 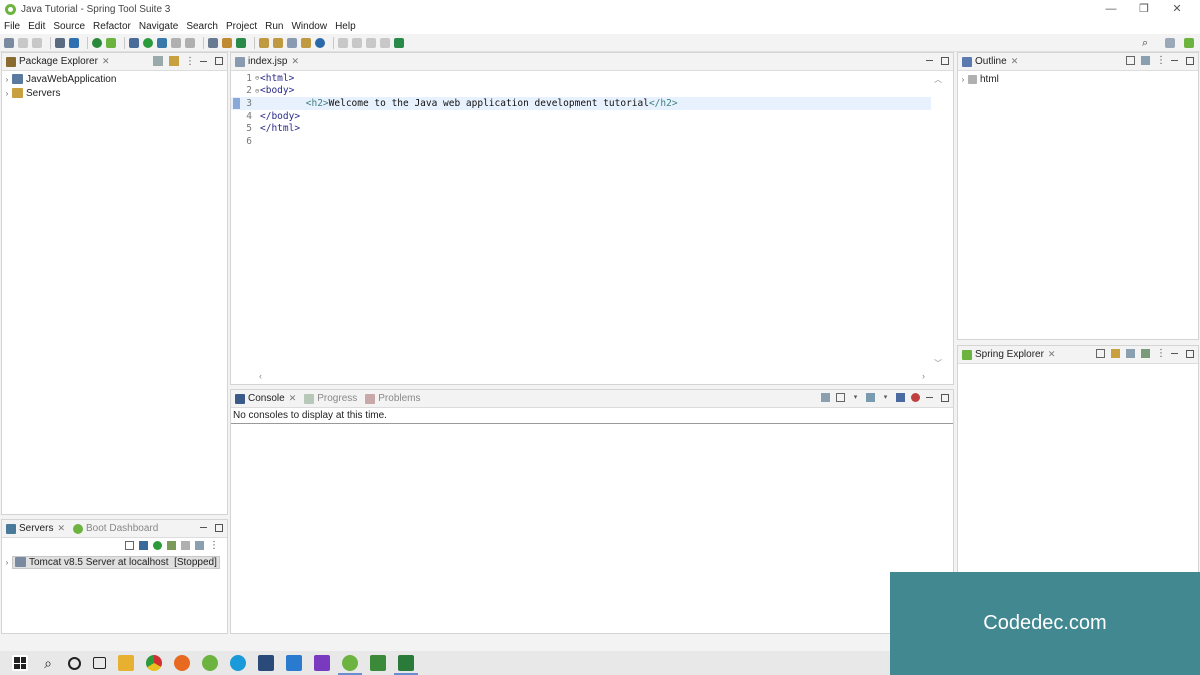 I want to click on sort-icon, so click(x=1145, y=60).